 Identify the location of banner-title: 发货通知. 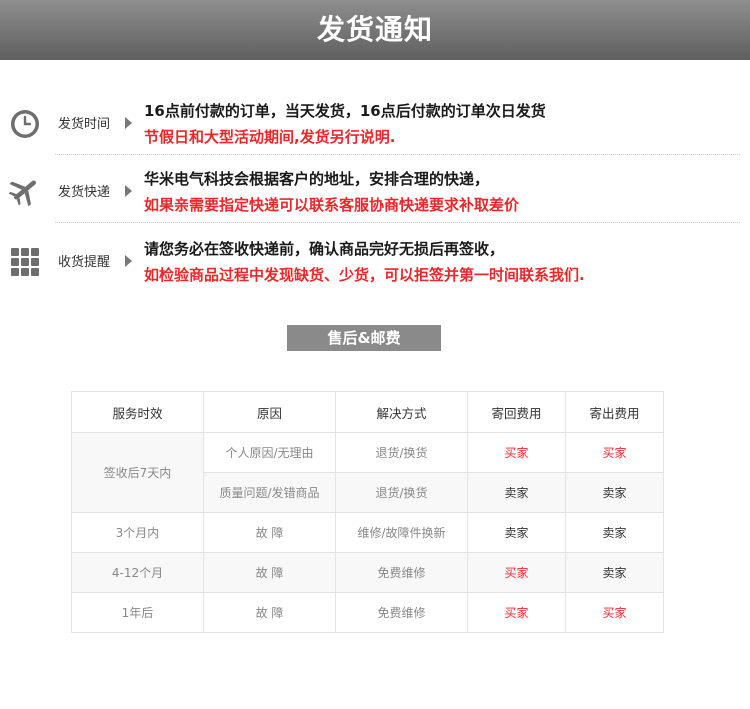
(374, 29).